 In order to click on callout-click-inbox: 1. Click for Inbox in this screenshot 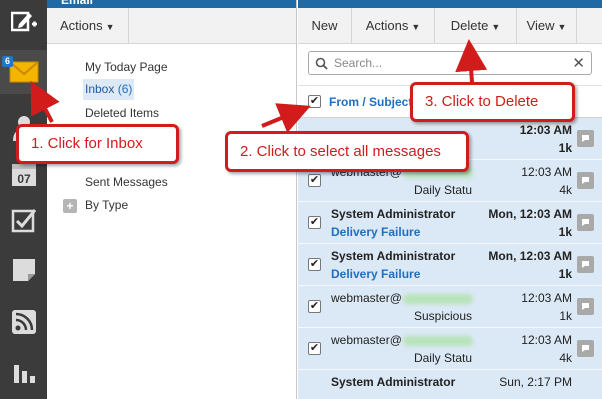, I will do `click(97, 144)`.